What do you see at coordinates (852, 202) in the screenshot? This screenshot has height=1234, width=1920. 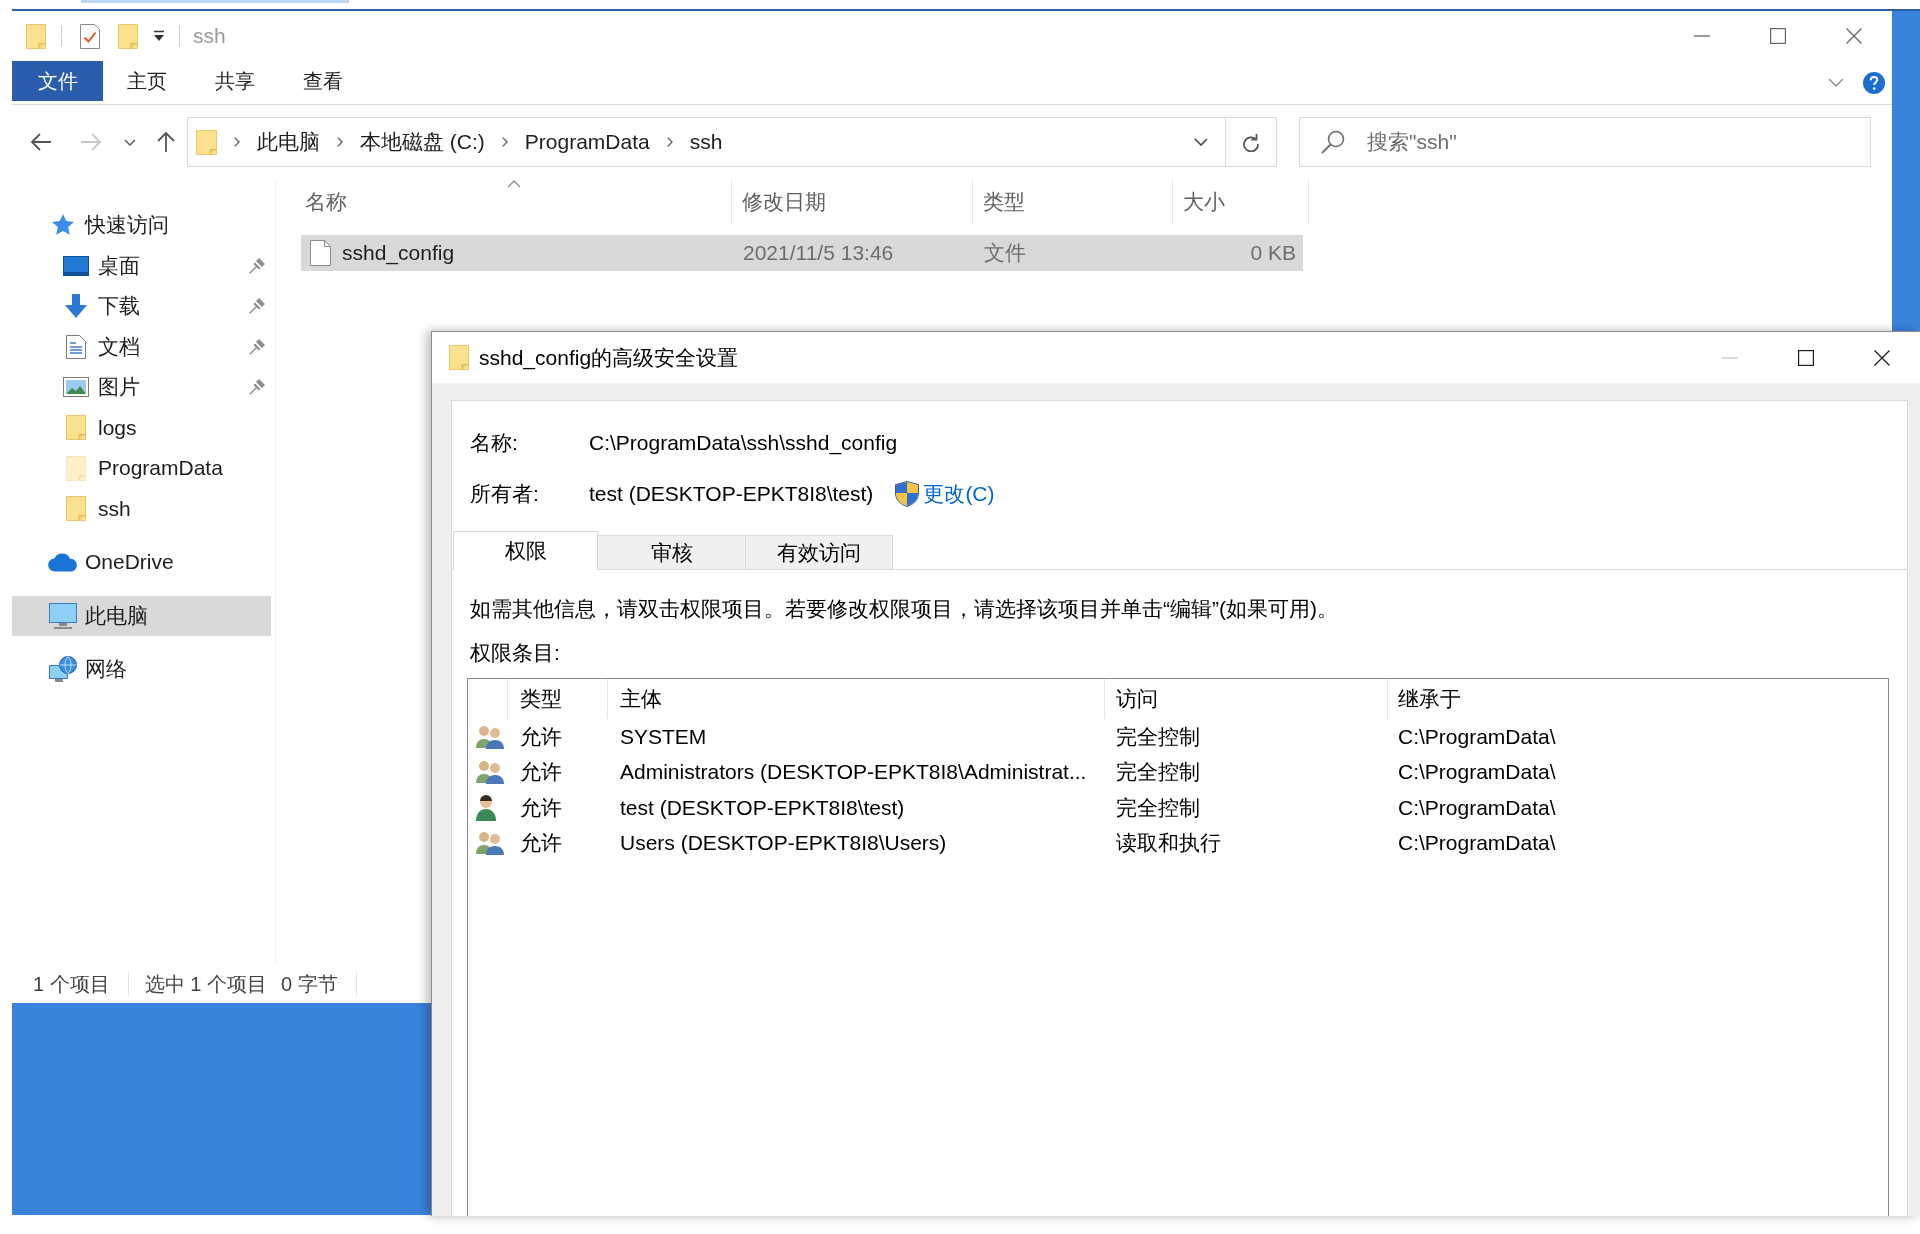 I see `column-header: 修改日期` at bounding box center [852, 202].